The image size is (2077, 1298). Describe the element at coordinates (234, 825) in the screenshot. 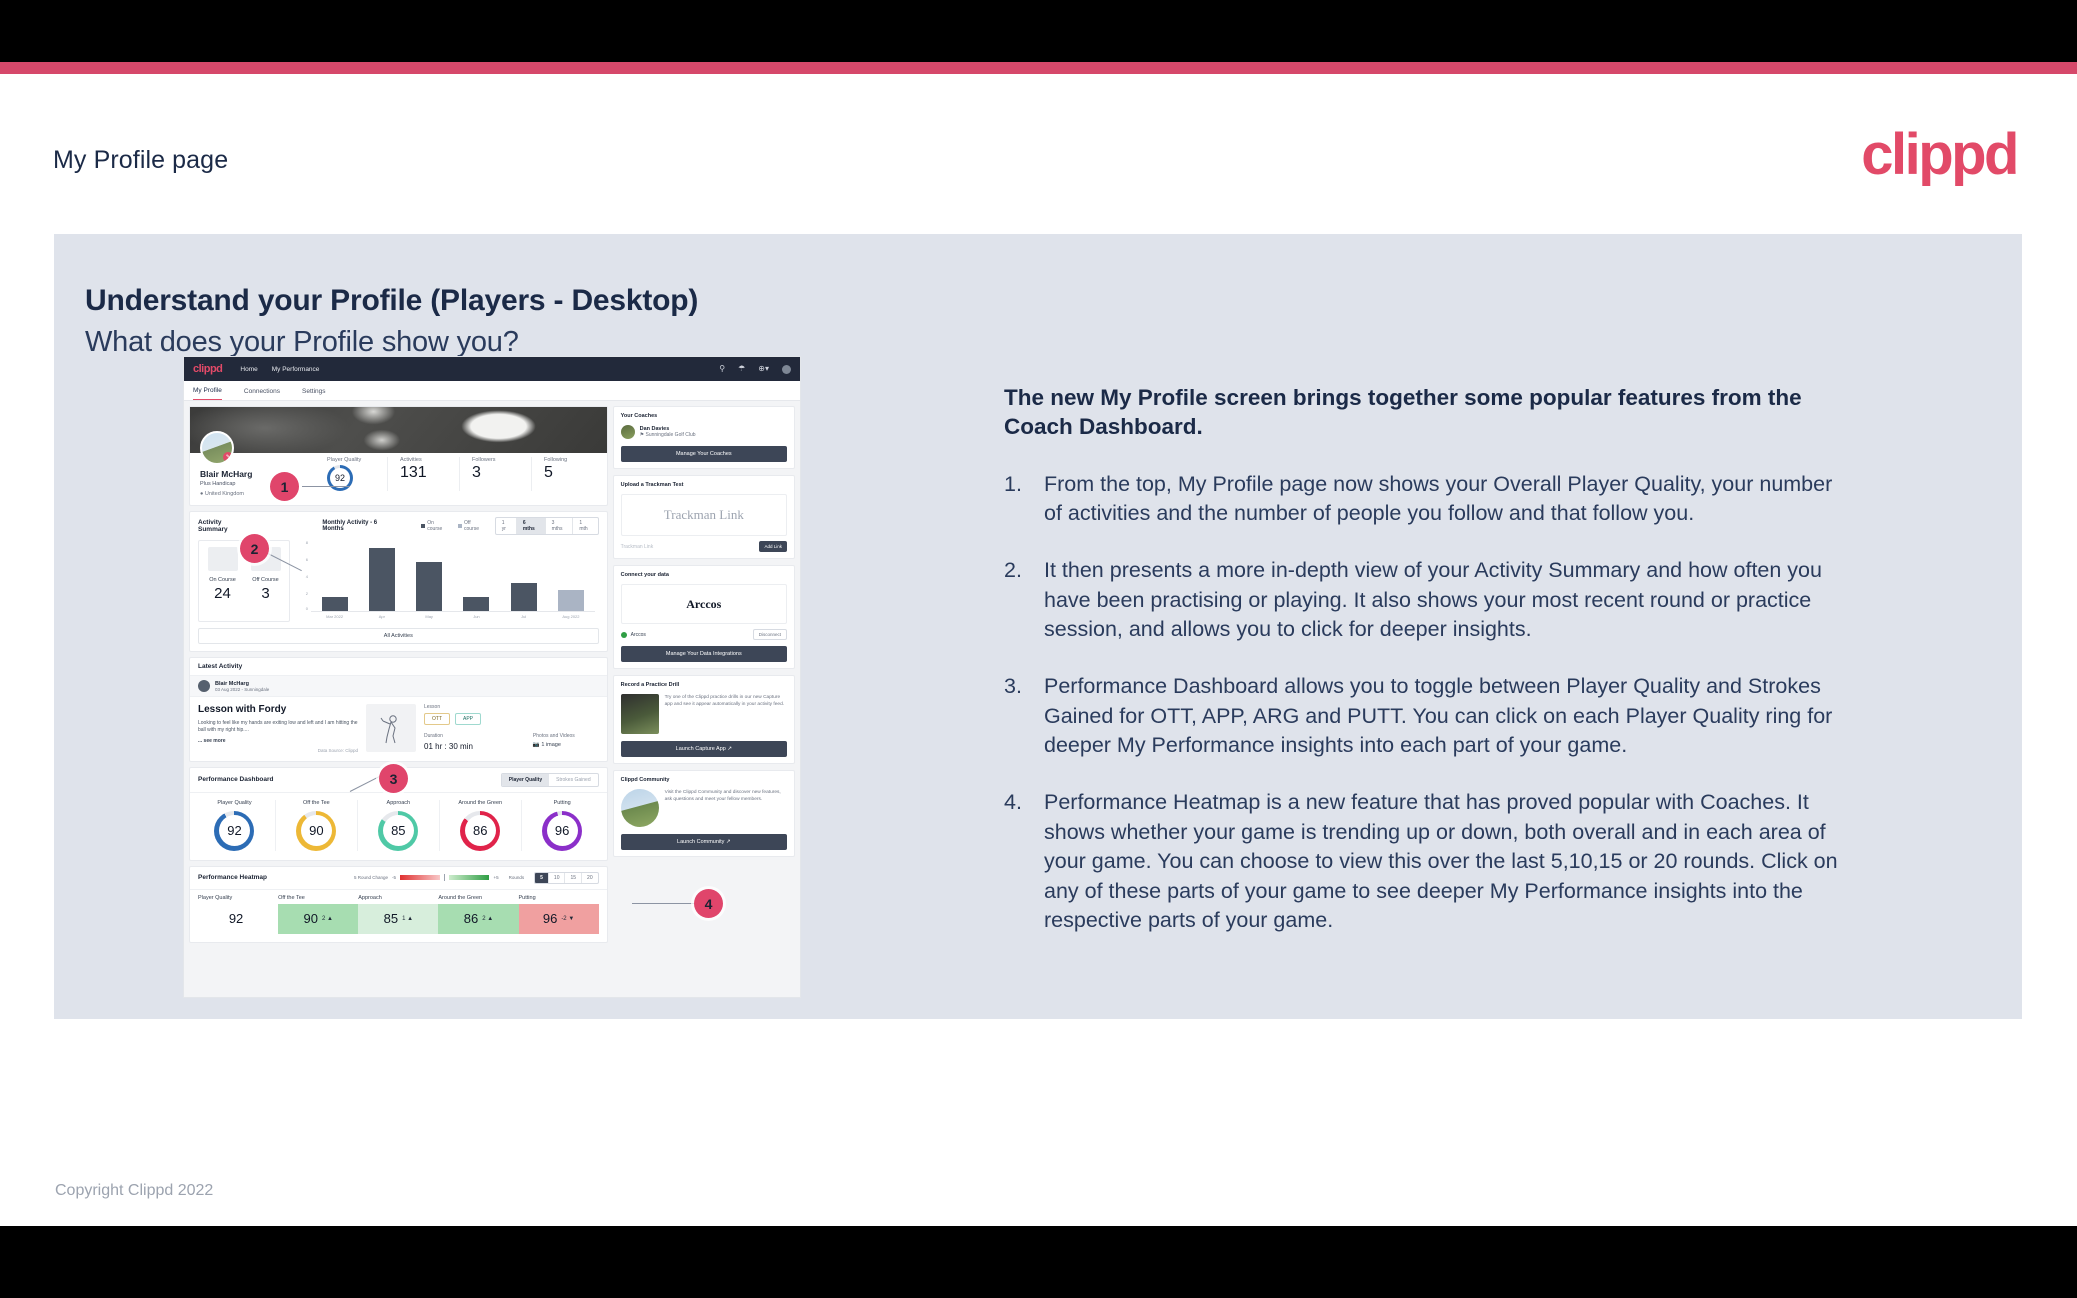

I see `ring-player-quality: Player Quality 92` at that location.